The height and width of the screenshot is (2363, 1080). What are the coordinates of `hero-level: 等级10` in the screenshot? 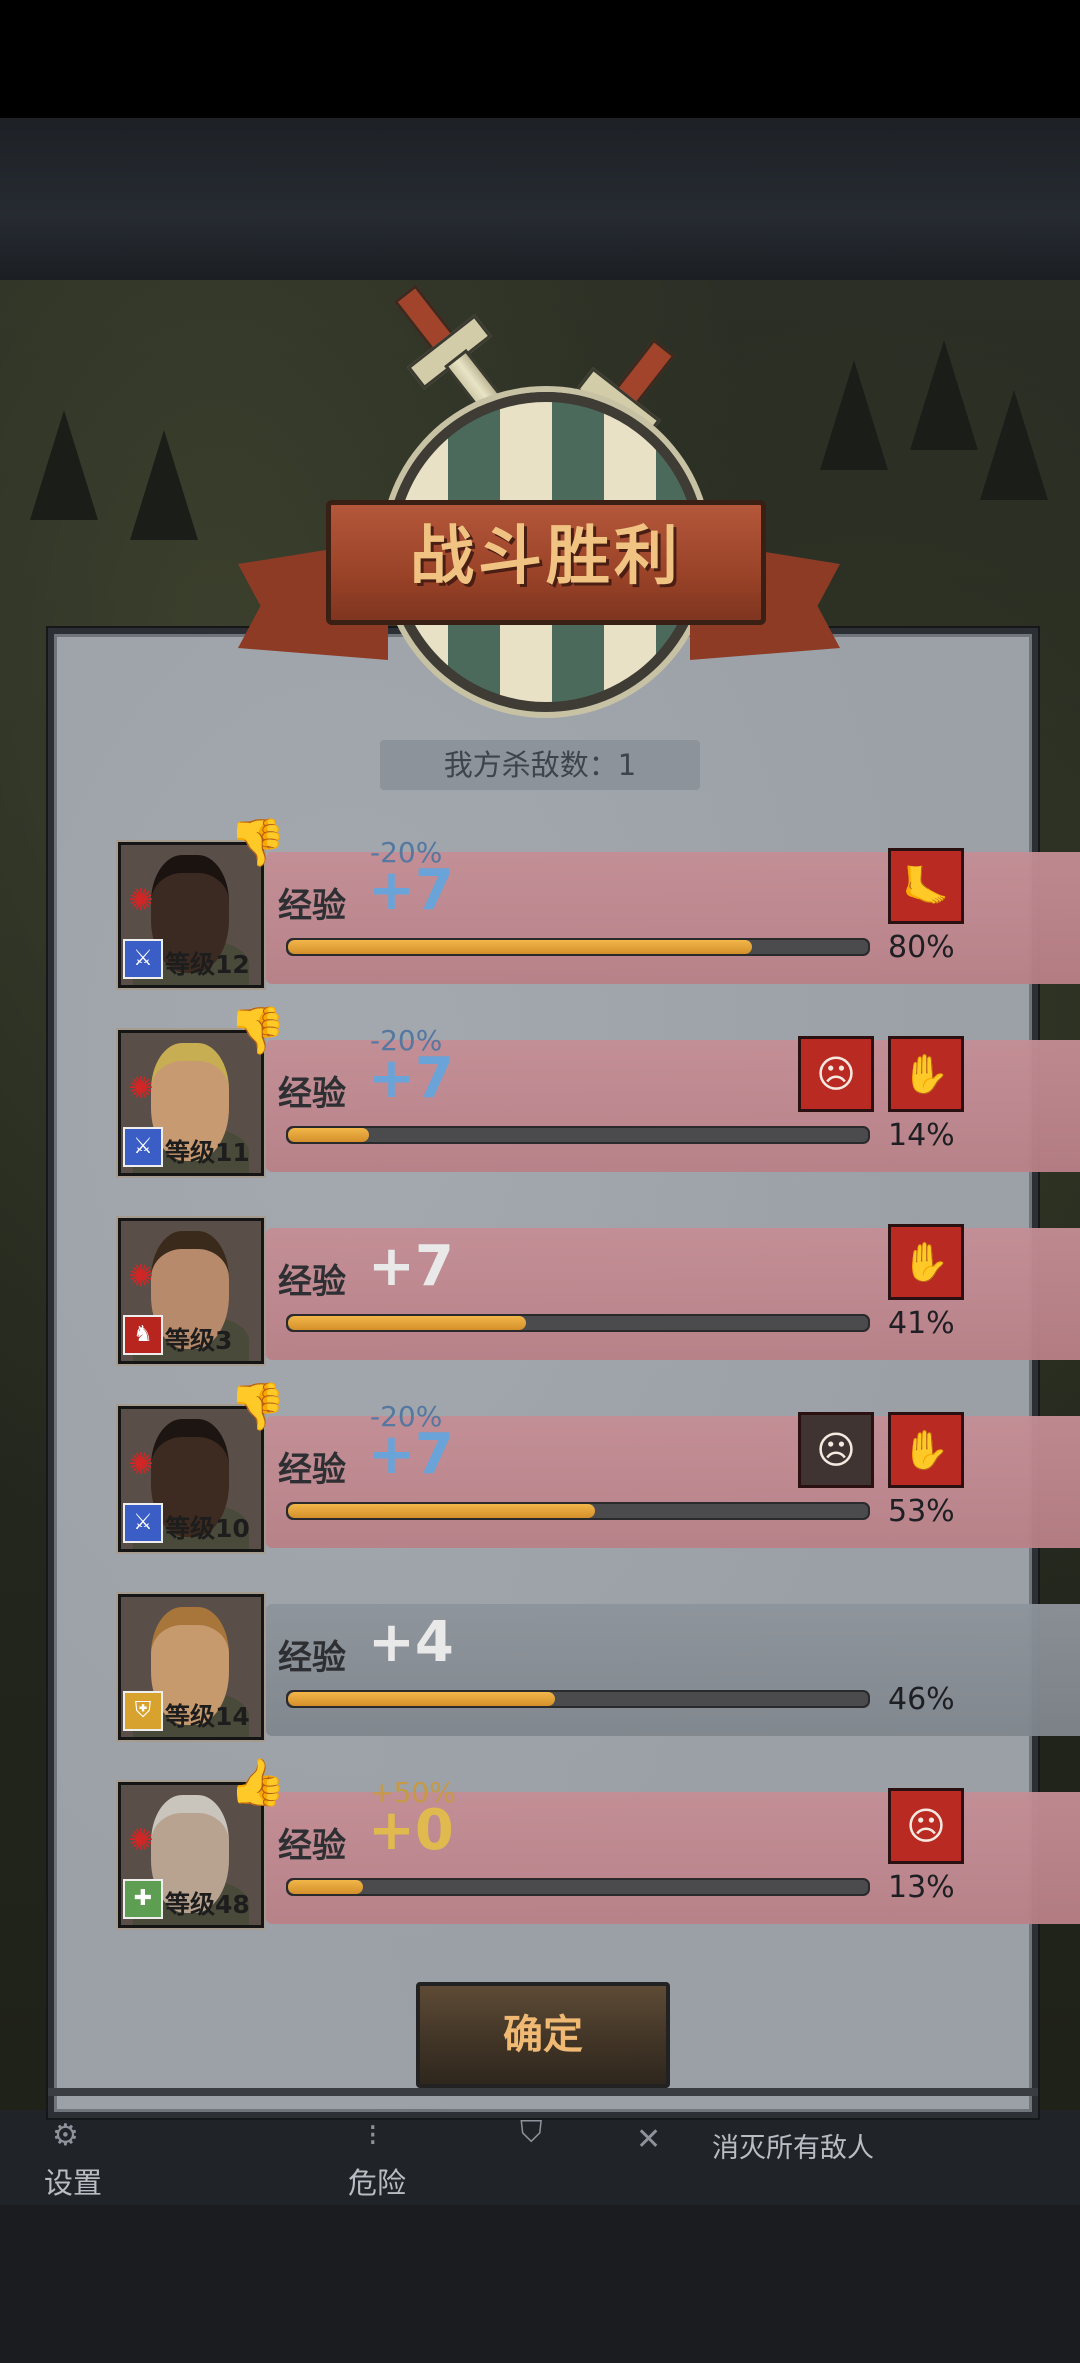 It's located at (207, 1528).